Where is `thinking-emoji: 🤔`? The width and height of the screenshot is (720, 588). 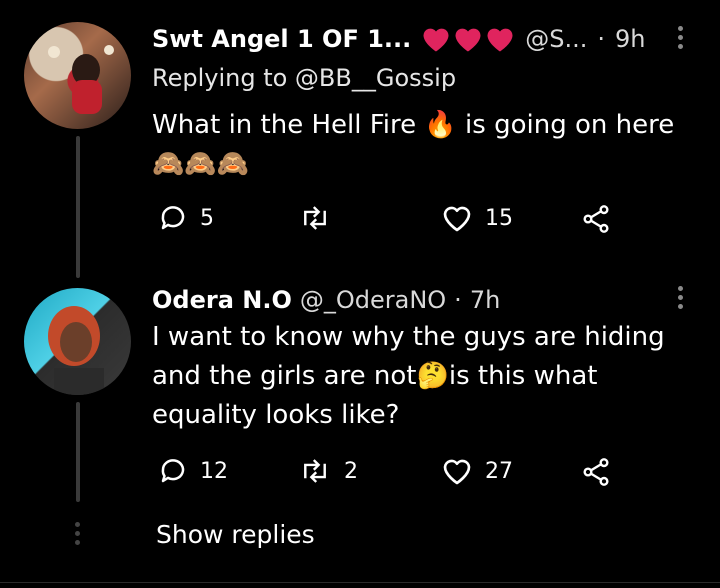
thinking-emoji: 🤔 is located at coordinates (432, 376).